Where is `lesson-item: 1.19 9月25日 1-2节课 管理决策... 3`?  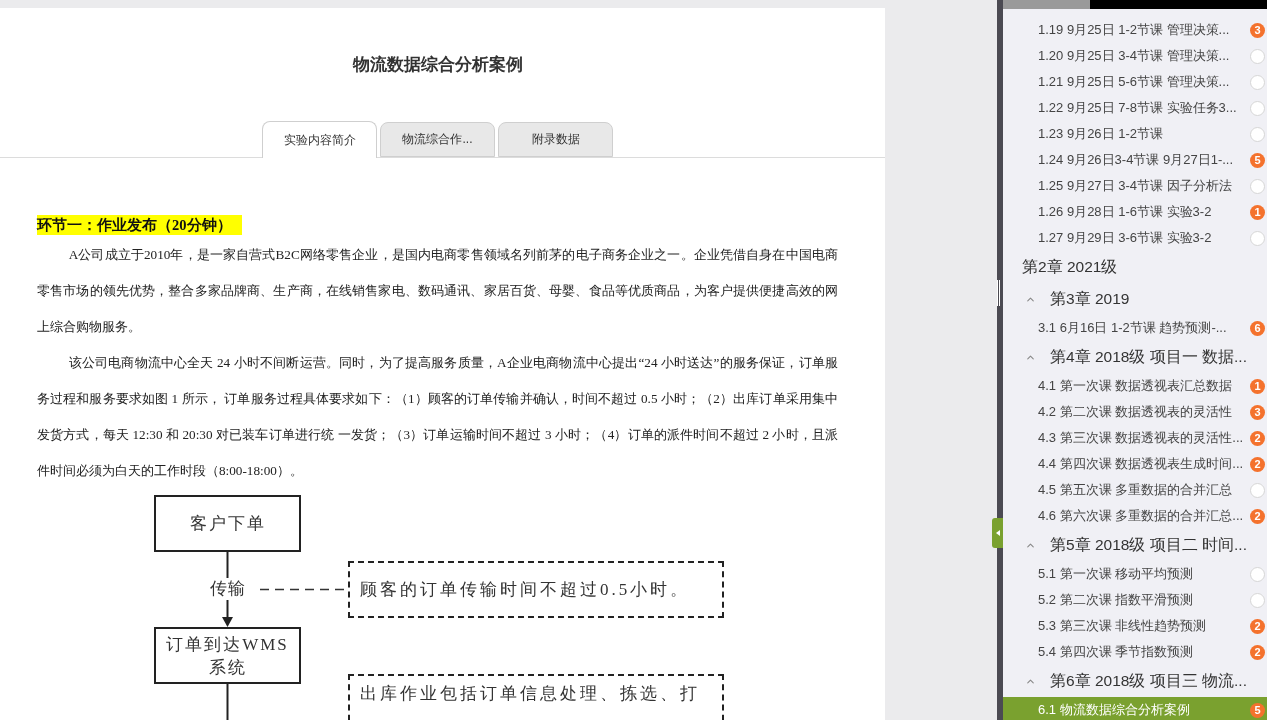
lesson-item: 1.19 9月25日 1-2节课 管理决策... 3 is located at coordinates (1135, 30).